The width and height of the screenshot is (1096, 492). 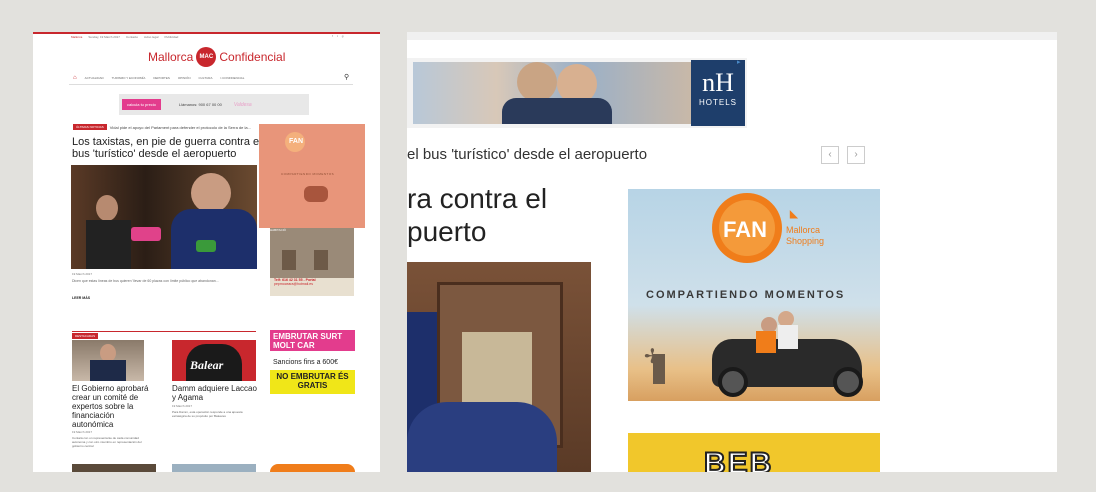 What do you see at coordinates (305, 362) in the screenshot?
I see `embrutar-mid: Sancions fins a 600€` at bounding box center [305, 362].